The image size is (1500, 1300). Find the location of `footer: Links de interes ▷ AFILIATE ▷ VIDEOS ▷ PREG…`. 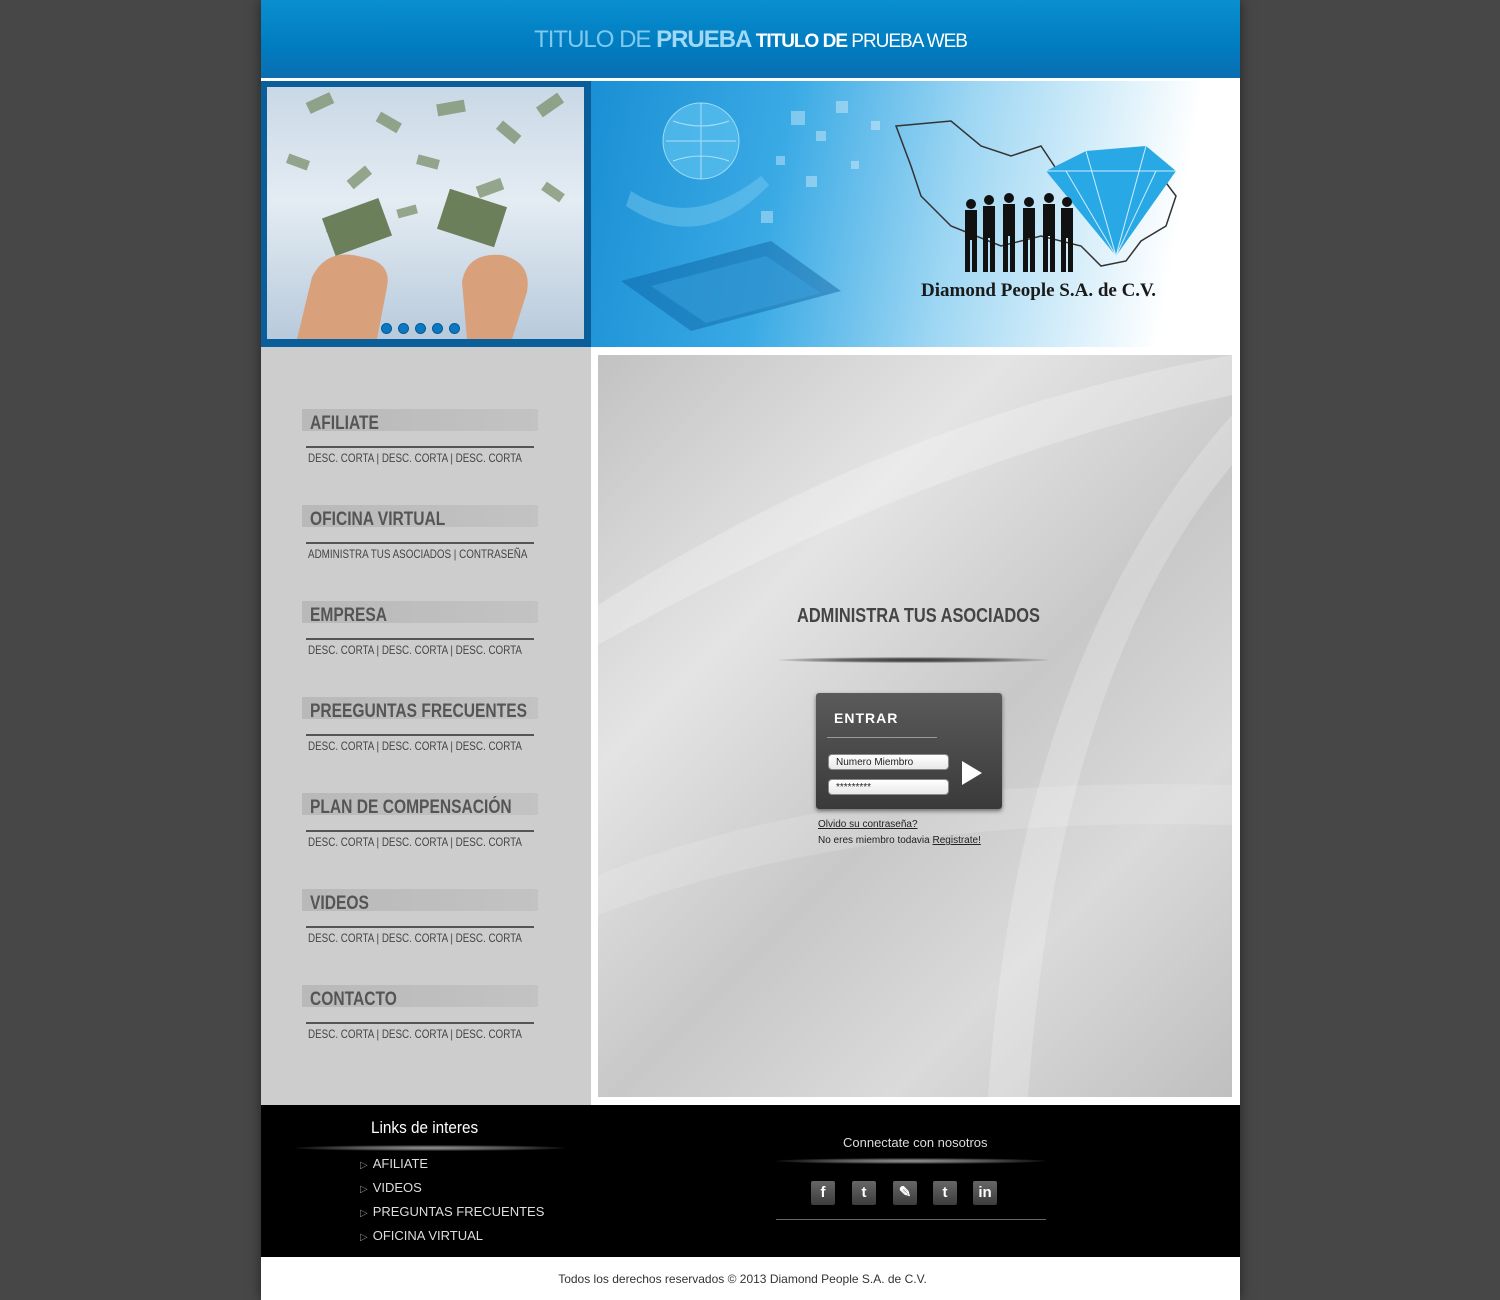

footer: Links de interes ▷ AFILIATE ▷ VIDEOS ▷ PREG… is located at coordinates (750, 1181).